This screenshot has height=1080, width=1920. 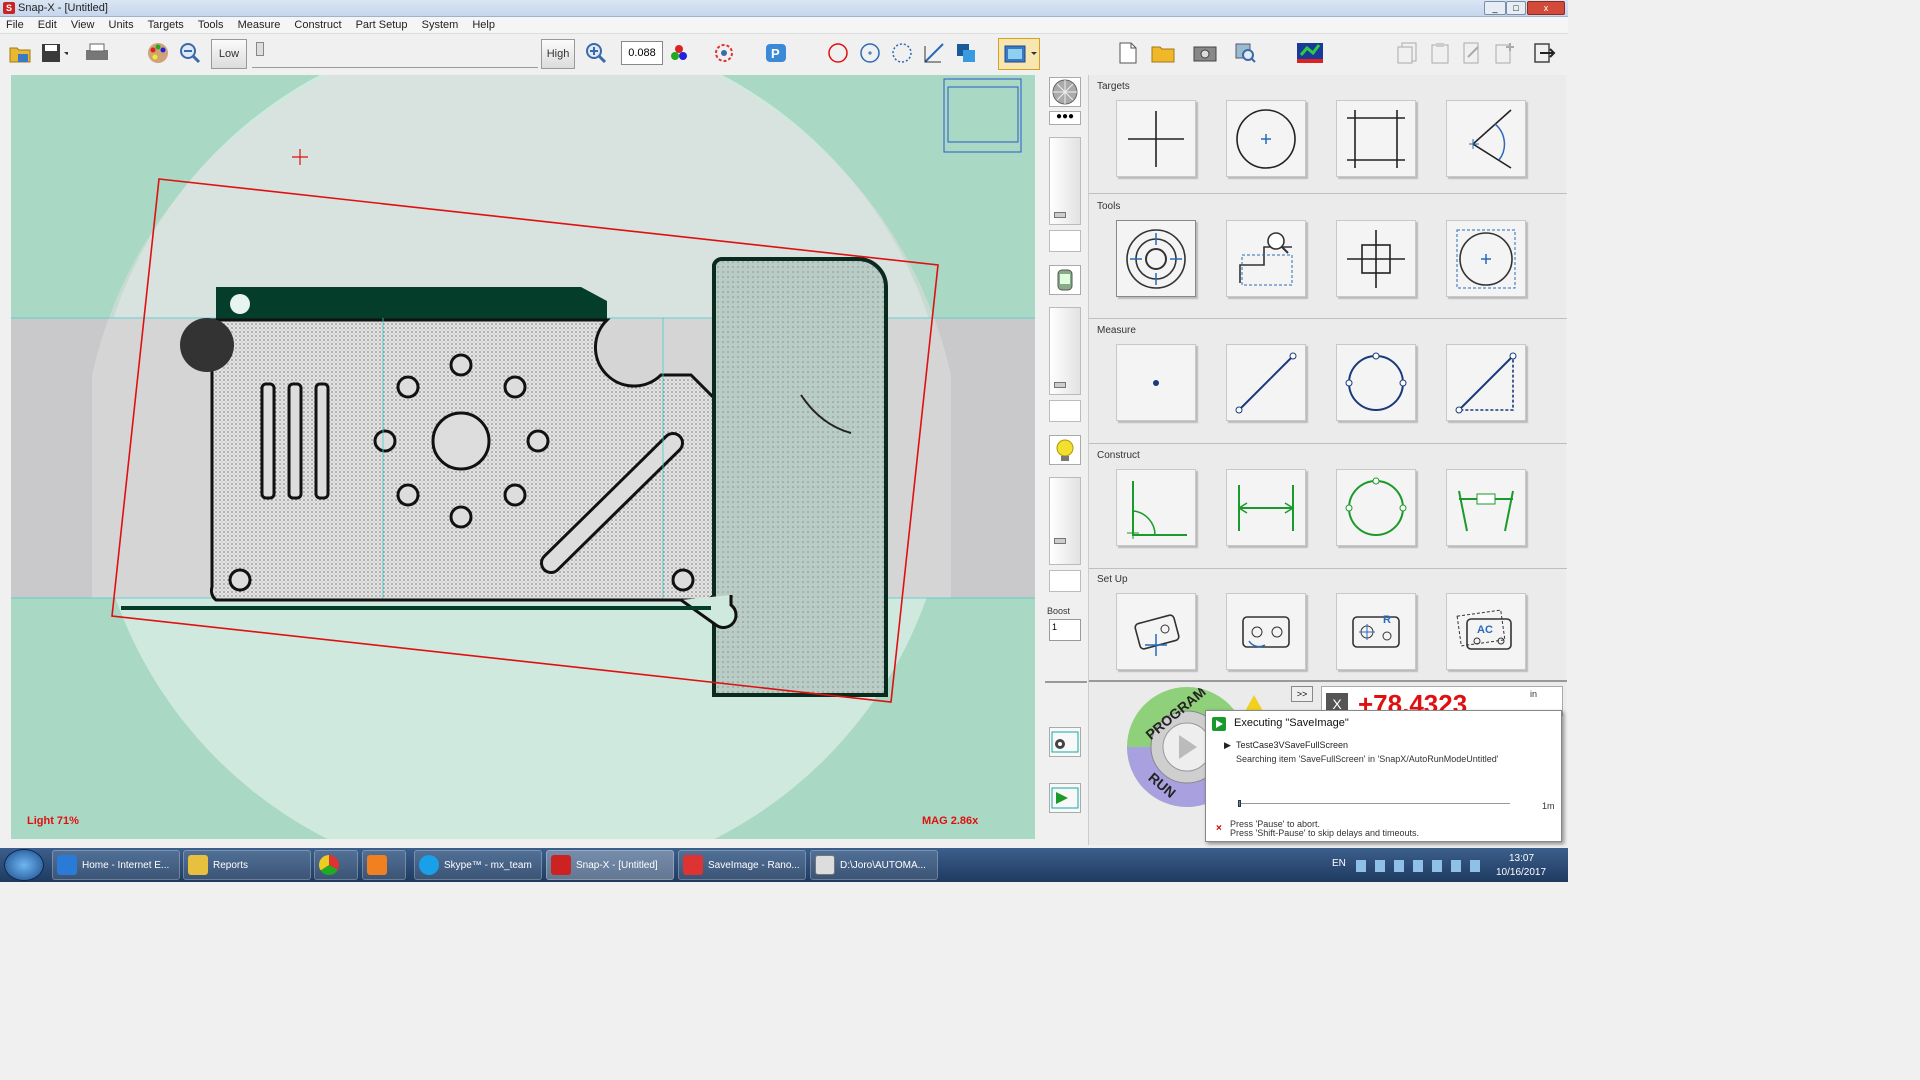 I want to click on coaxial-light-value, so click(x=1065, y=411).